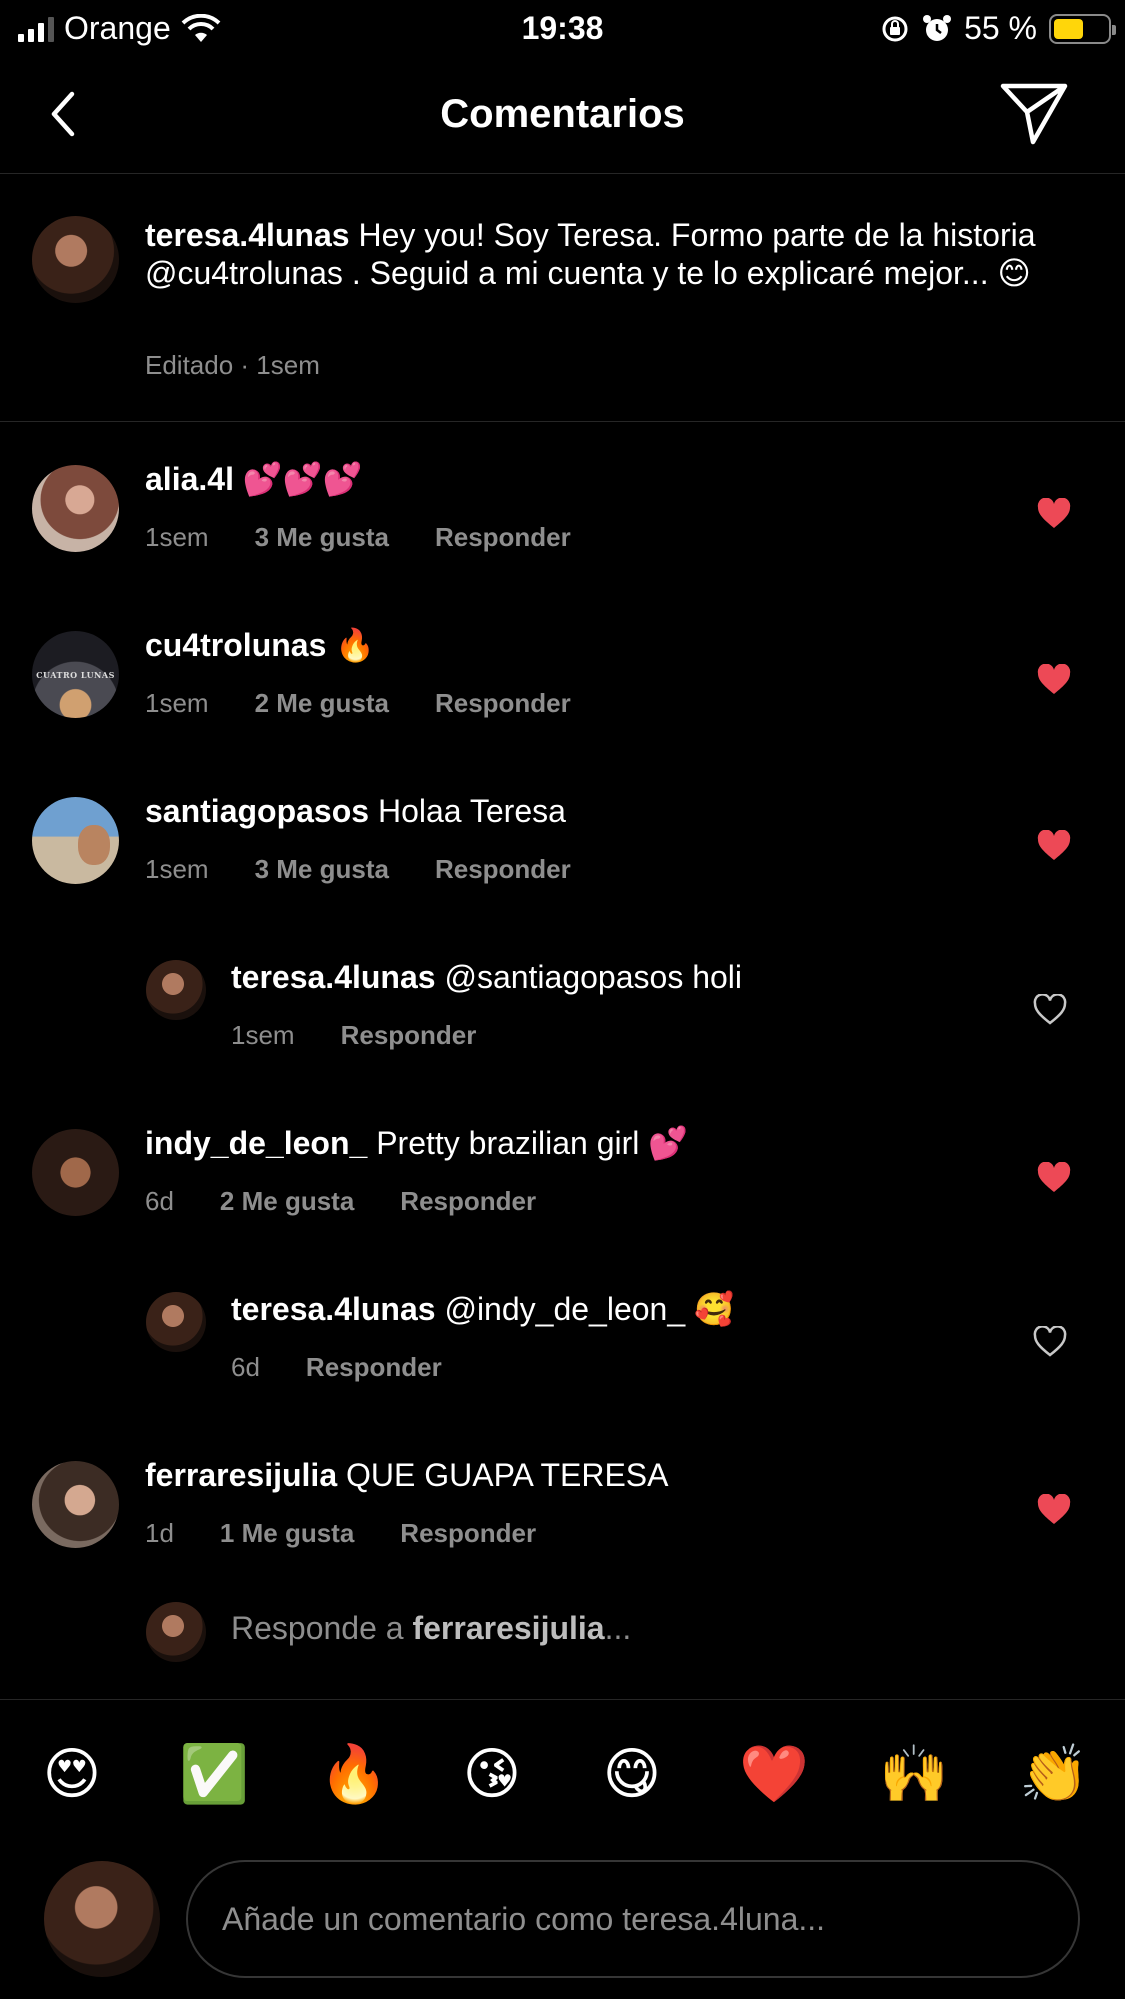  I want to click on header: Comentarios, so click(562, 116).